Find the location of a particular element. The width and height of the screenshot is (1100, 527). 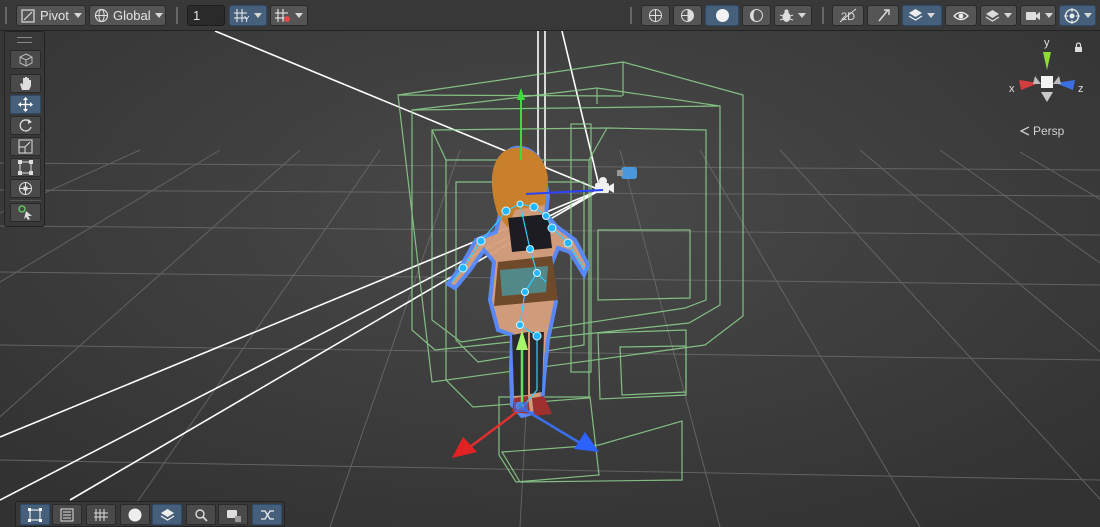

rect-overlay-button is located at coordinates (35, 514).